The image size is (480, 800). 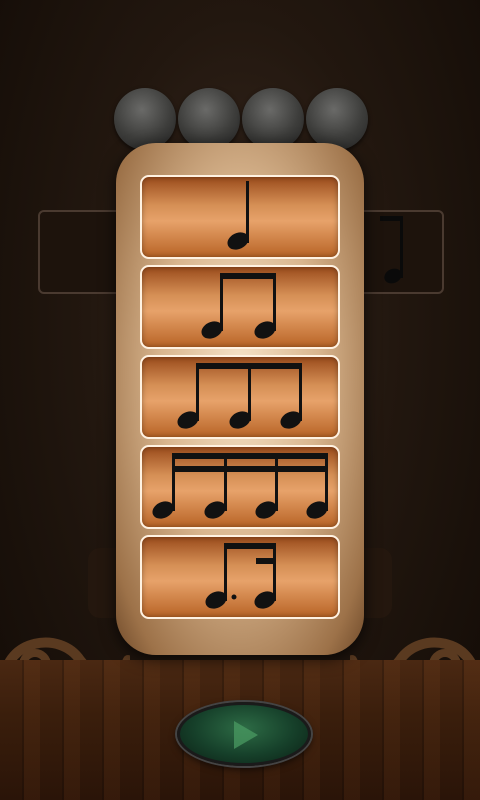 What do you see at coordinates (391, 250) in the screenshot?
I see `background-note-icon` at bounding box center [391, 250].